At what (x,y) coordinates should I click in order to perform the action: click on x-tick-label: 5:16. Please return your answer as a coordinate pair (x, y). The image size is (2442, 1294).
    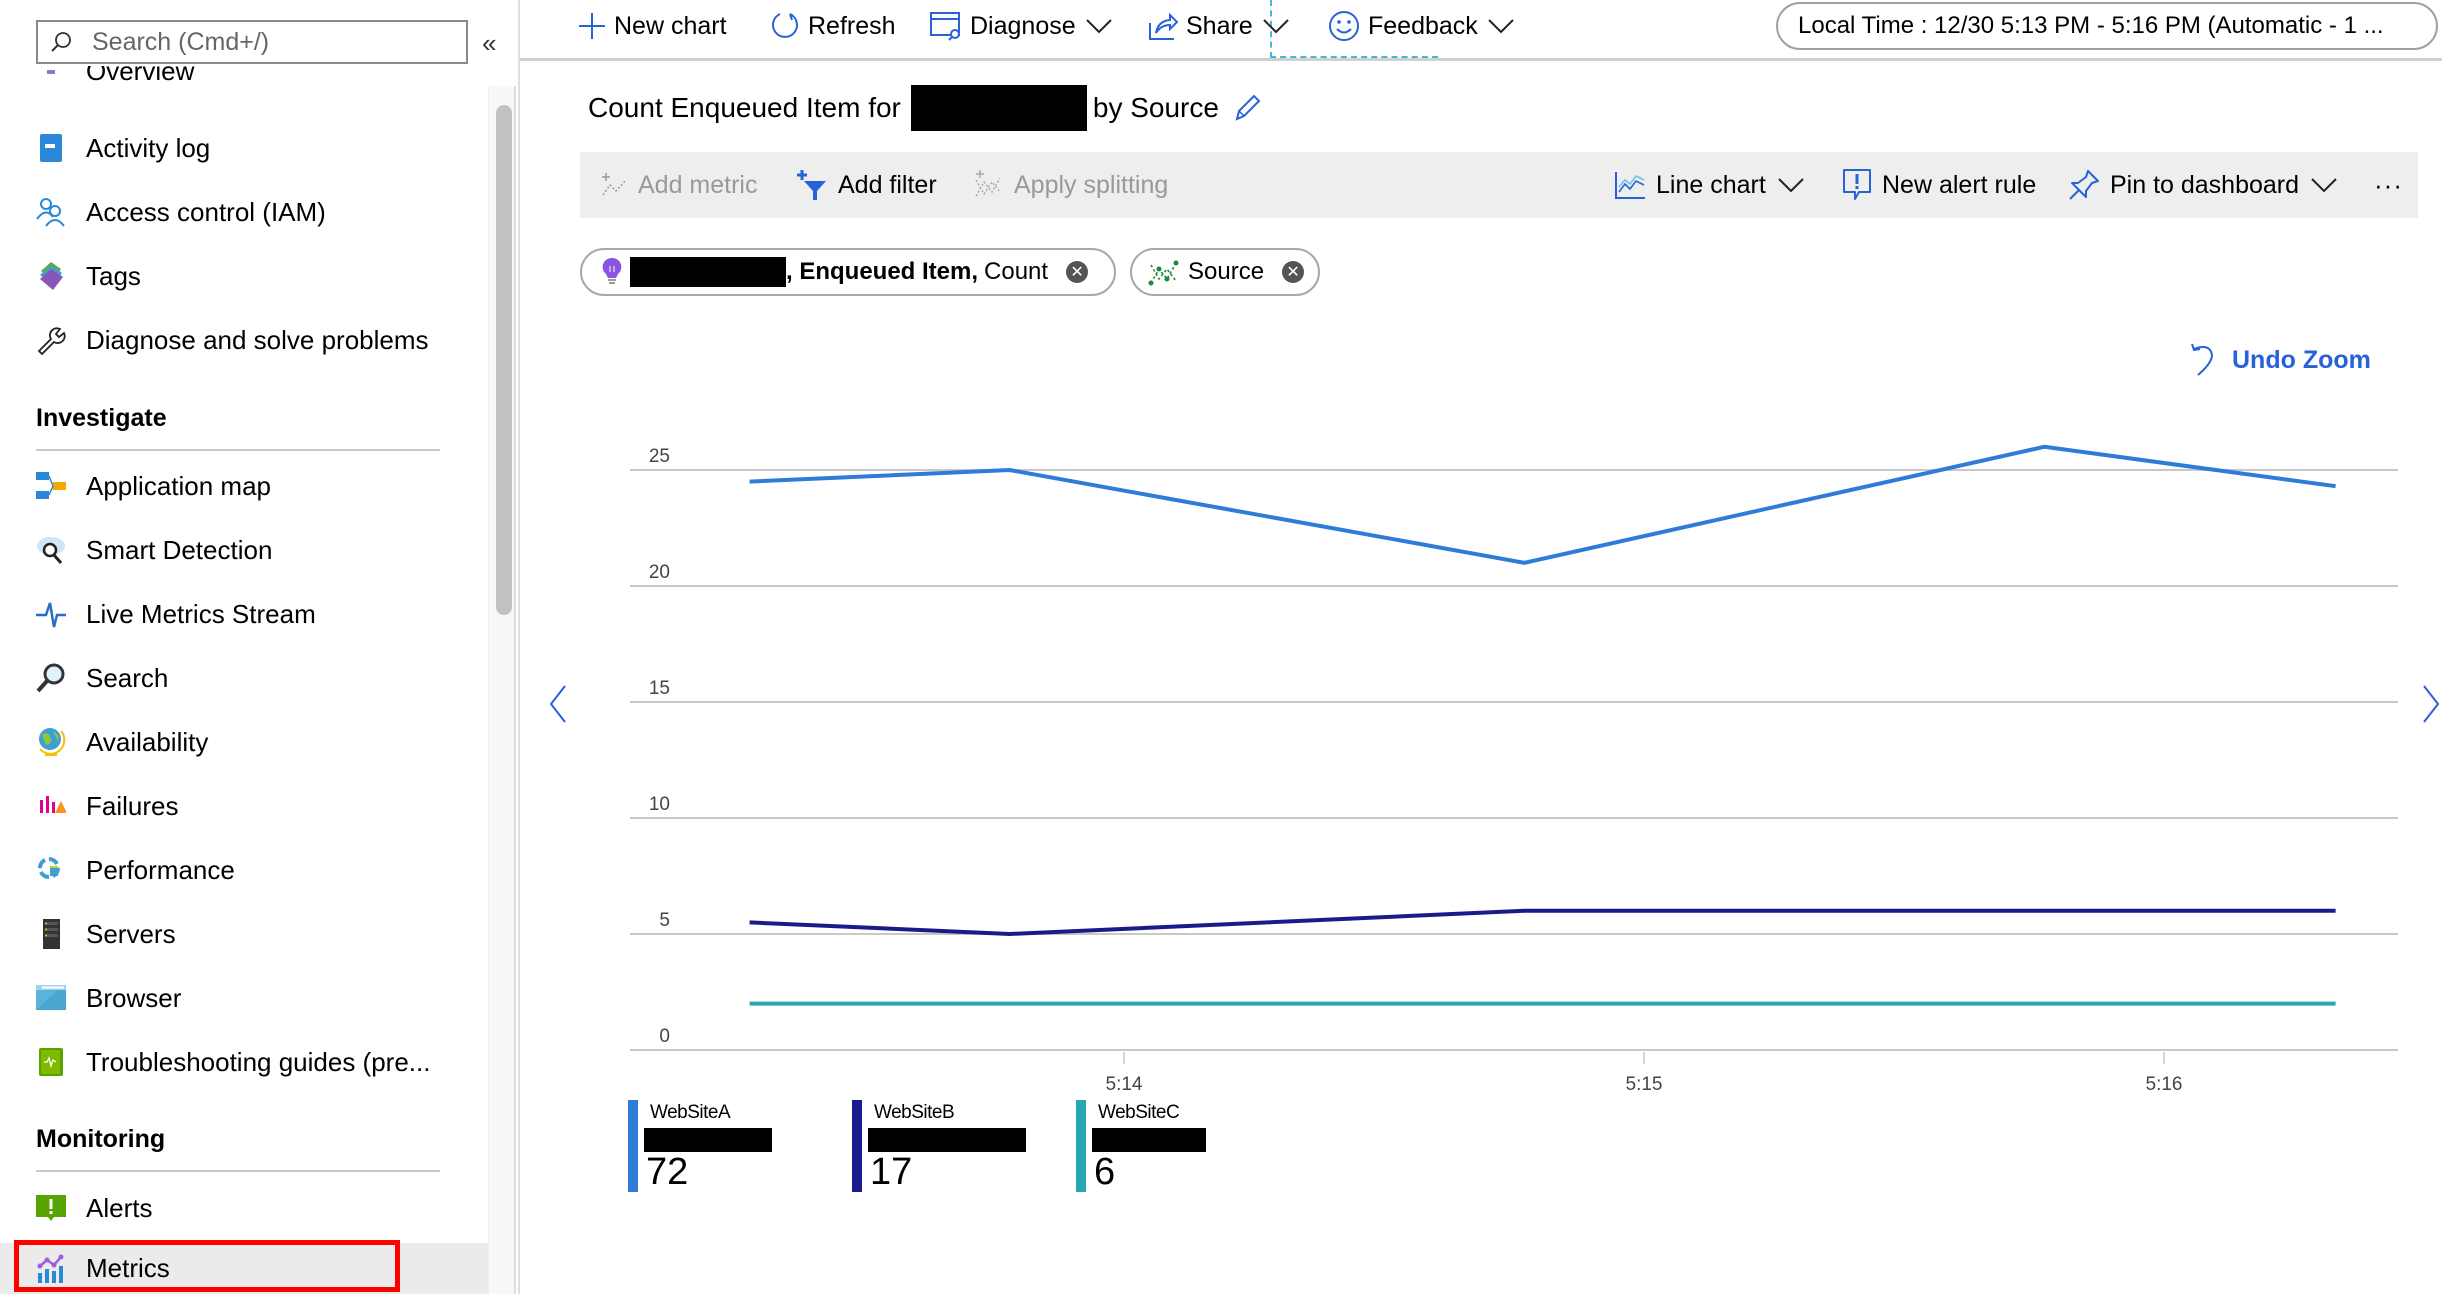
    Looking at the image, I should click on (2164, 1084).